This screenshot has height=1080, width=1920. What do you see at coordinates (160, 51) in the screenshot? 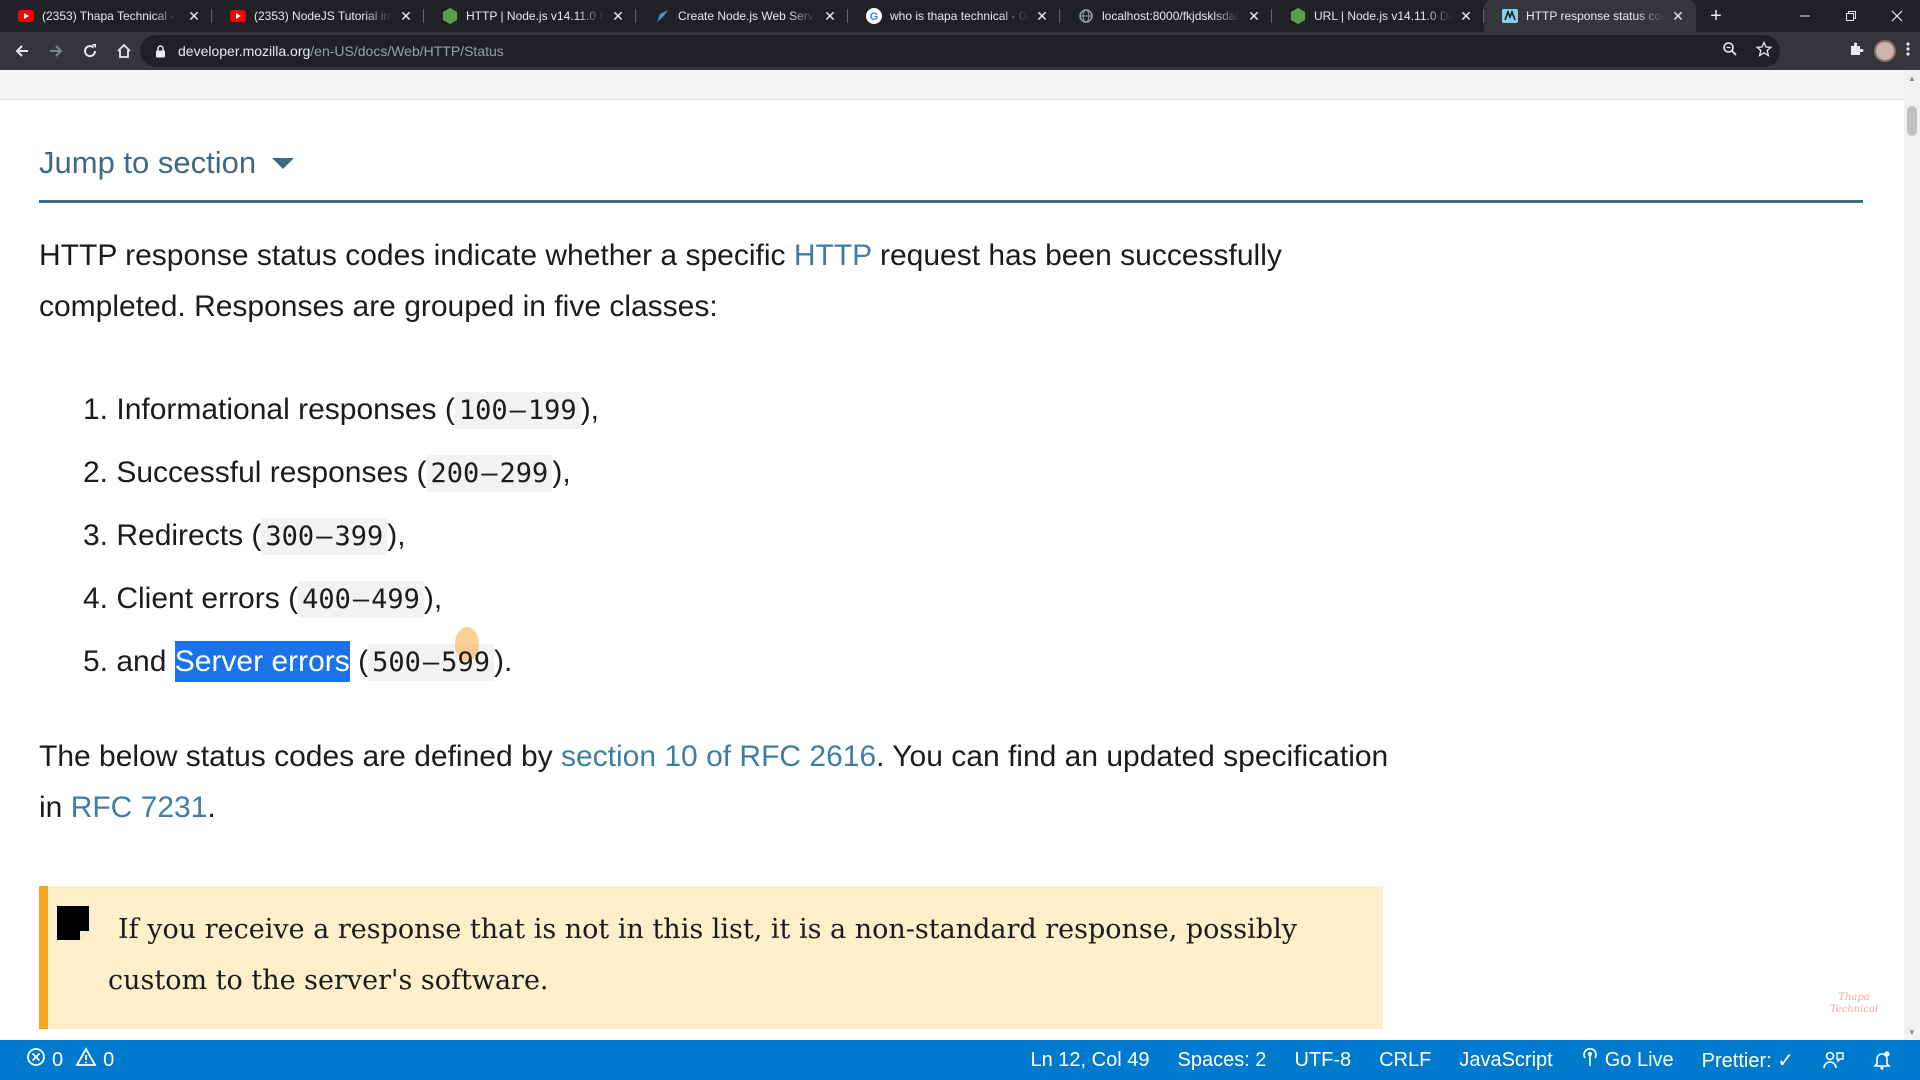
I see `lock-icon` at bounding box center [160, 51].